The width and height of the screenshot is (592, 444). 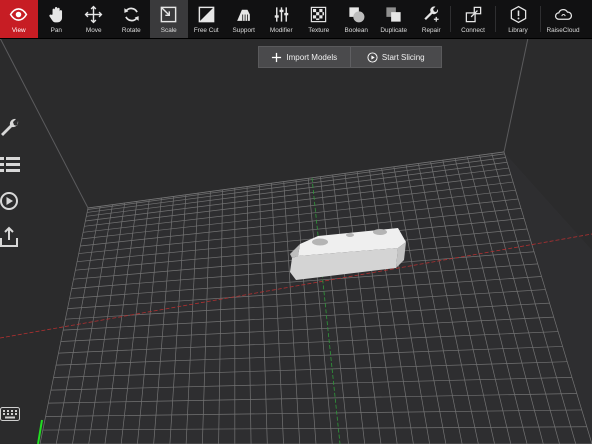 I want to click on import-models-label: Import Models, so click(x=312, y=57).